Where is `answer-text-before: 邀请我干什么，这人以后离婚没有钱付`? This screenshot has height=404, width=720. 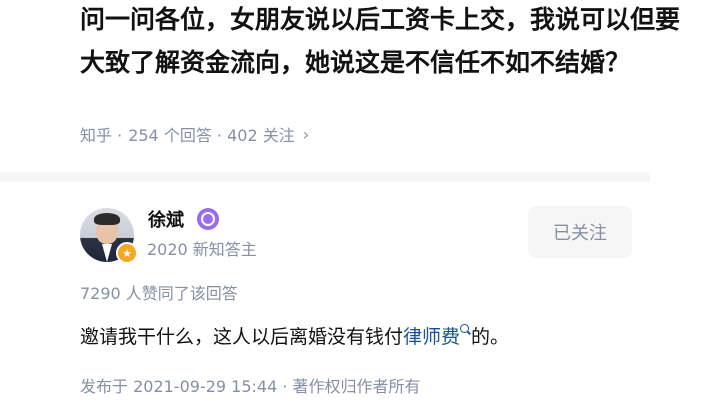 answer-text-before: 邀请我干什么，这人以后离婚没有钱付 is located at coordinates (242, 337).